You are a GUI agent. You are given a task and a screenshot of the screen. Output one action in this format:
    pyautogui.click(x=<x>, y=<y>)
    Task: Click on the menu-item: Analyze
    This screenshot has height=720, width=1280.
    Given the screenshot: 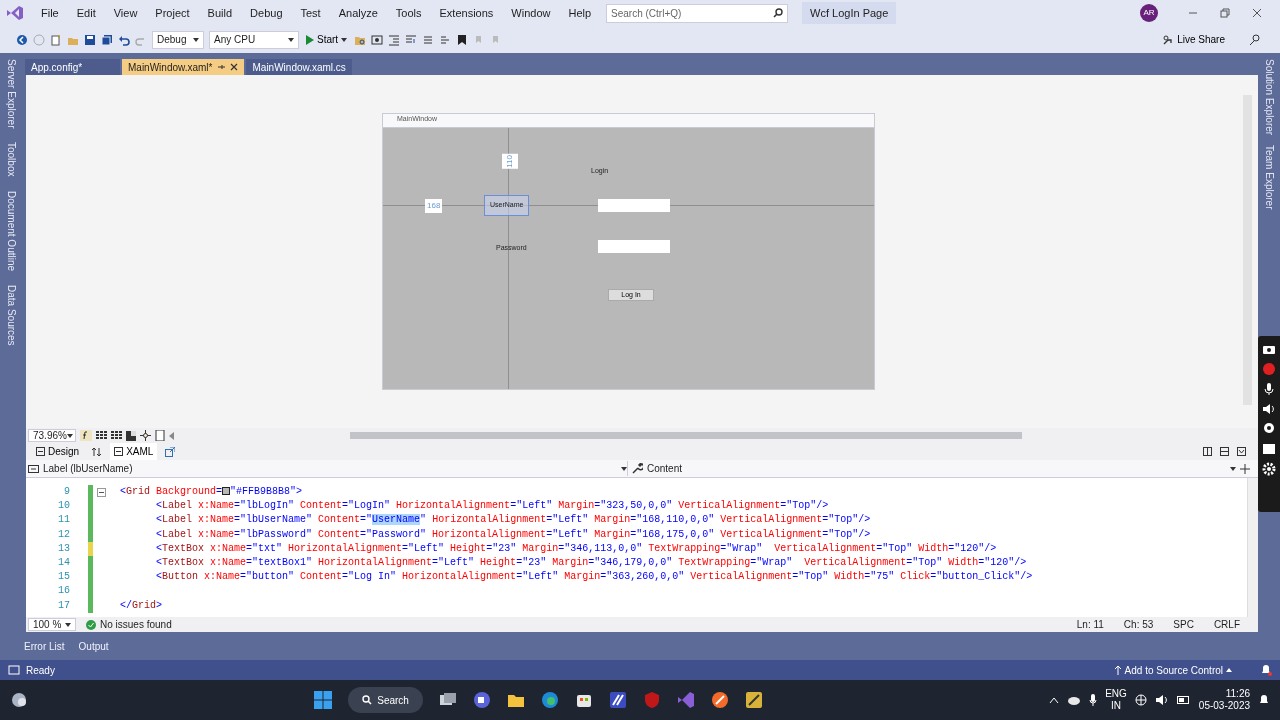 What is the action you would take?
    pyautogui.click(x=358, y=13)
    